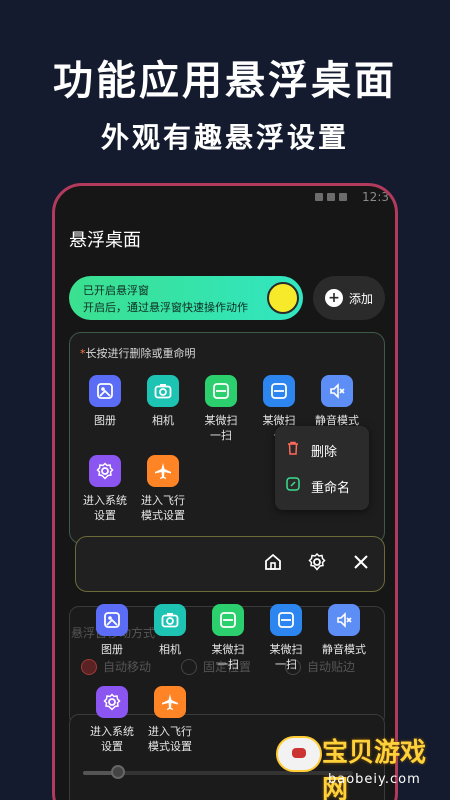  I want to click on close-icon, so click(361, 564).